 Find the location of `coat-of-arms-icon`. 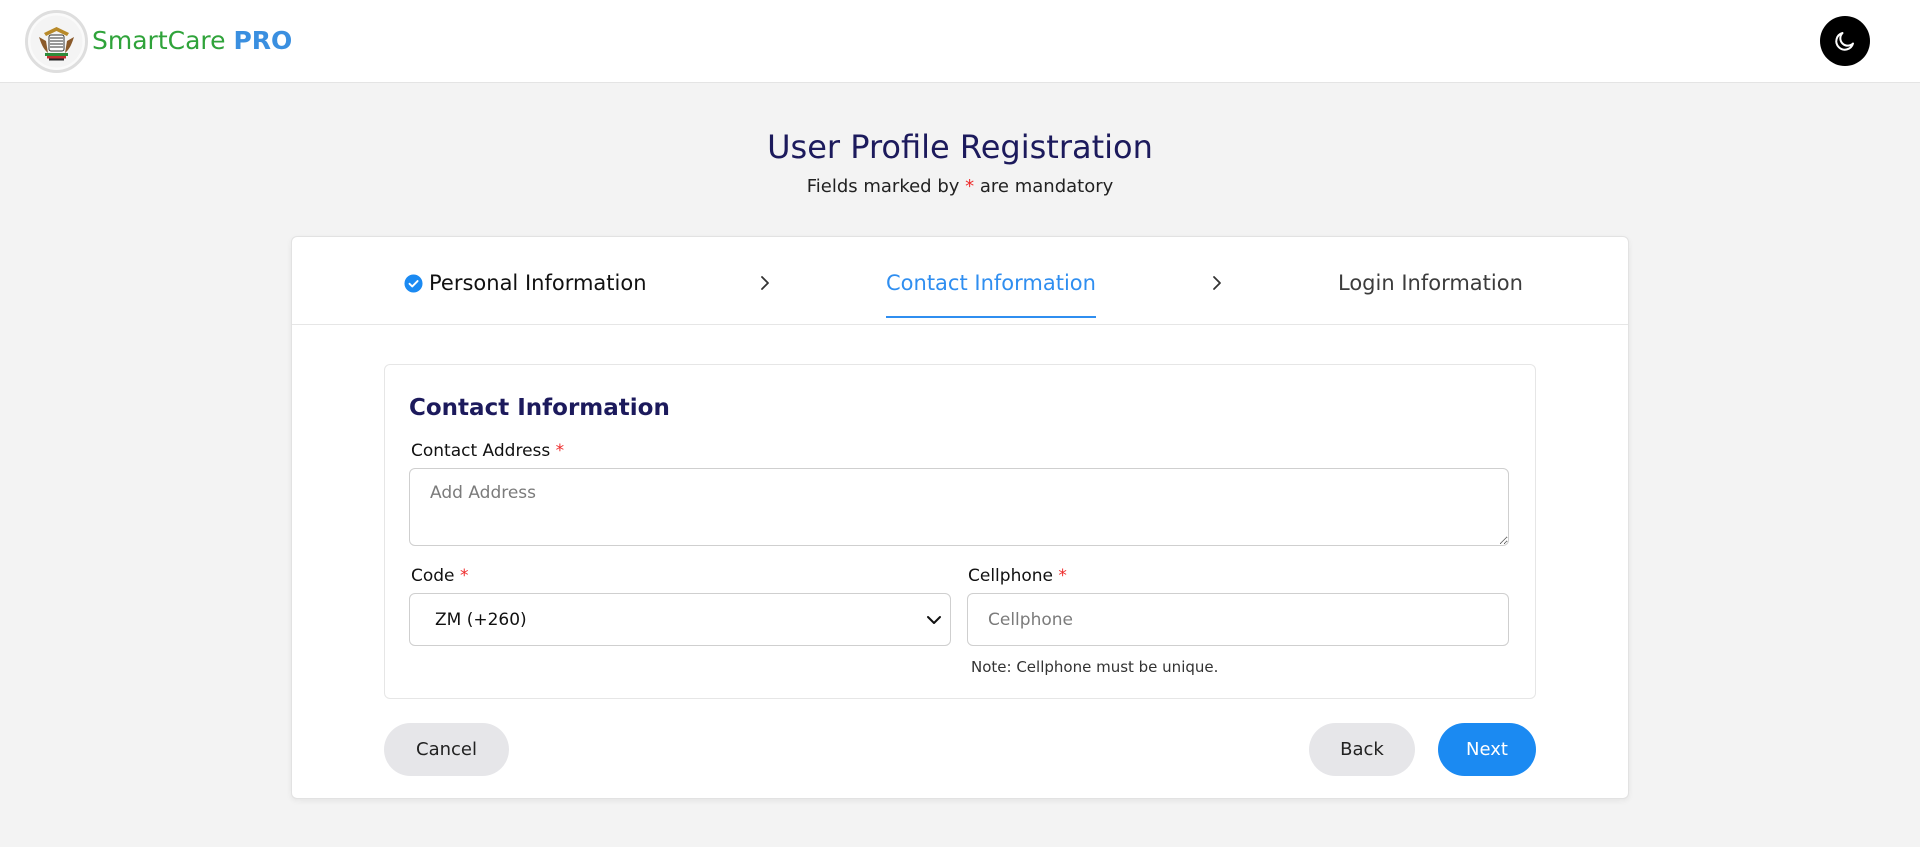

coat-of-arms-icon is located at coordinates (56, 41).